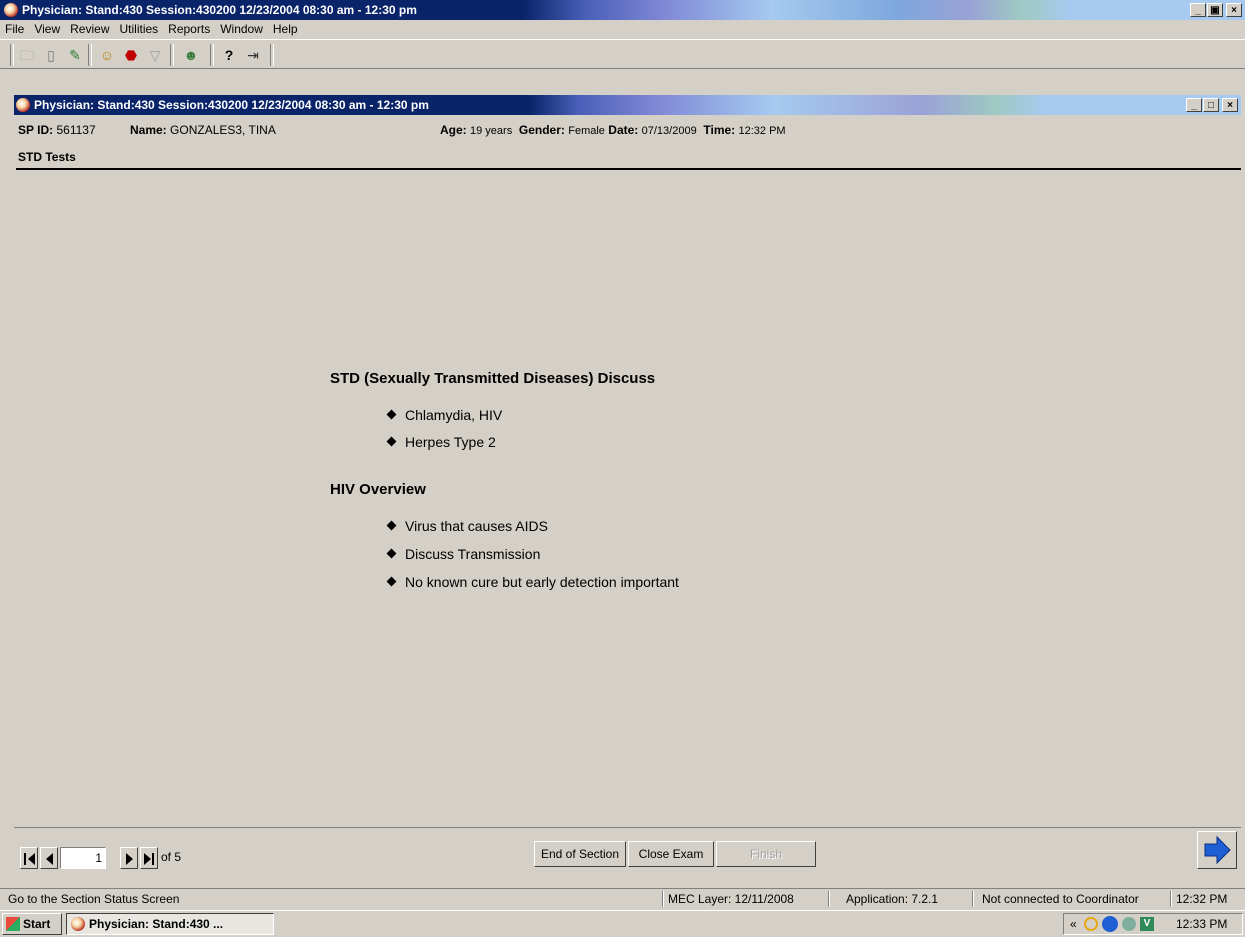 Image resolution: width=1245 pixels, height=937 pixels. Describe the element at coordinates (623, 130) in the screenshot. I see `date-label: Date:` at that location.